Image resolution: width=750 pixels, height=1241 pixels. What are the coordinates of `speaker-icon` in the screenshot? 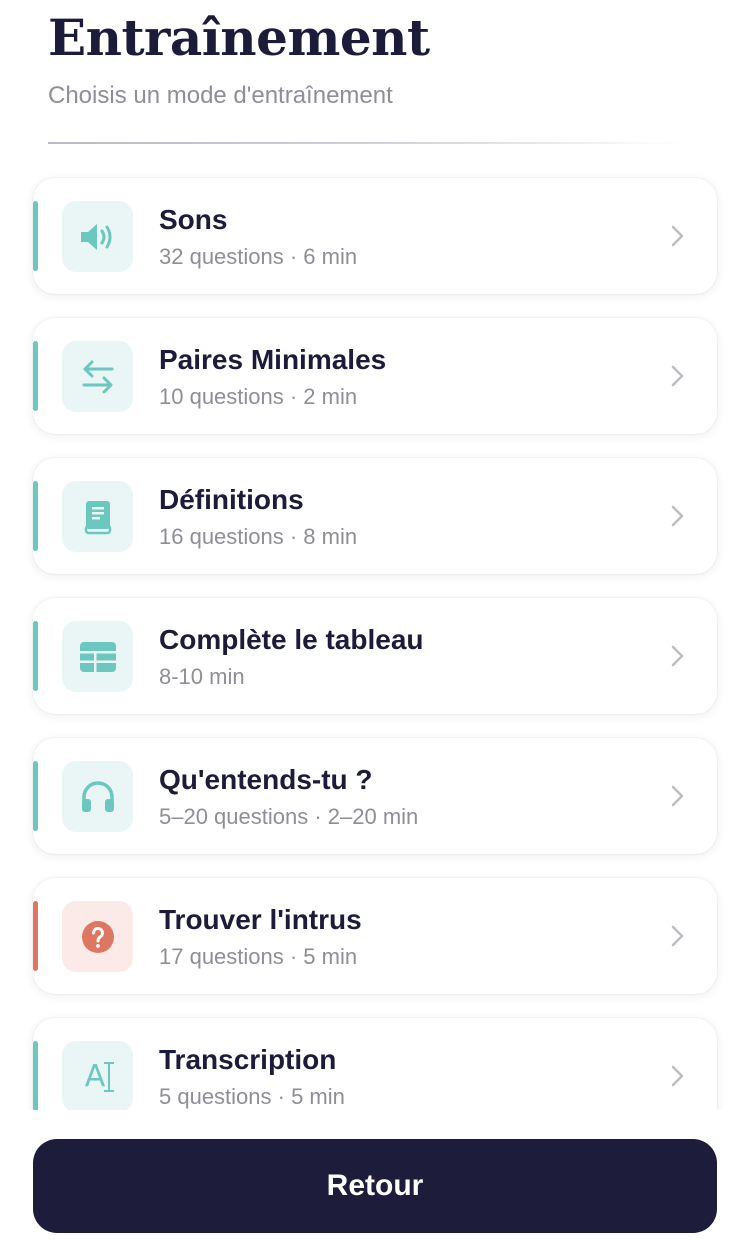 It's located at (97, 236).